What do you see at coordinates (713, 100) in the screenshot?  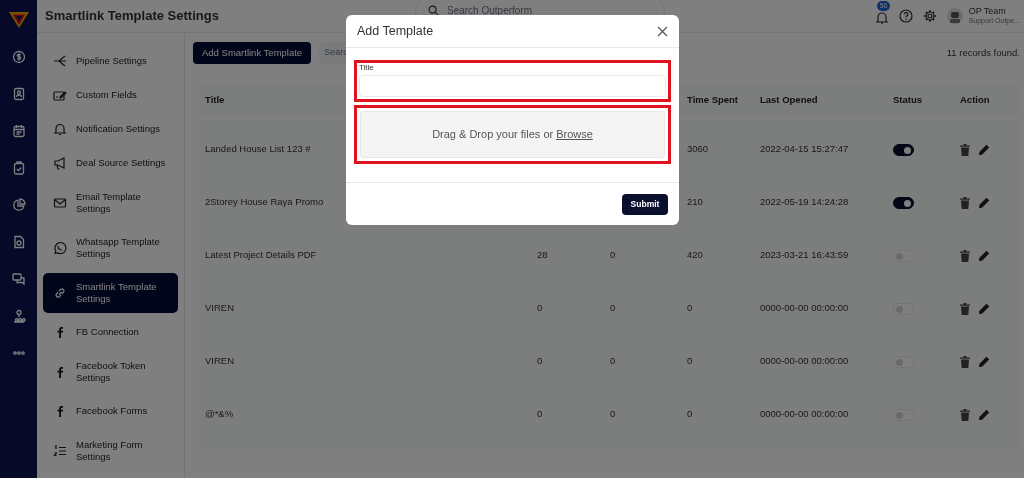 I see `column-header: Time Spent` at bounding box center [713, 100].